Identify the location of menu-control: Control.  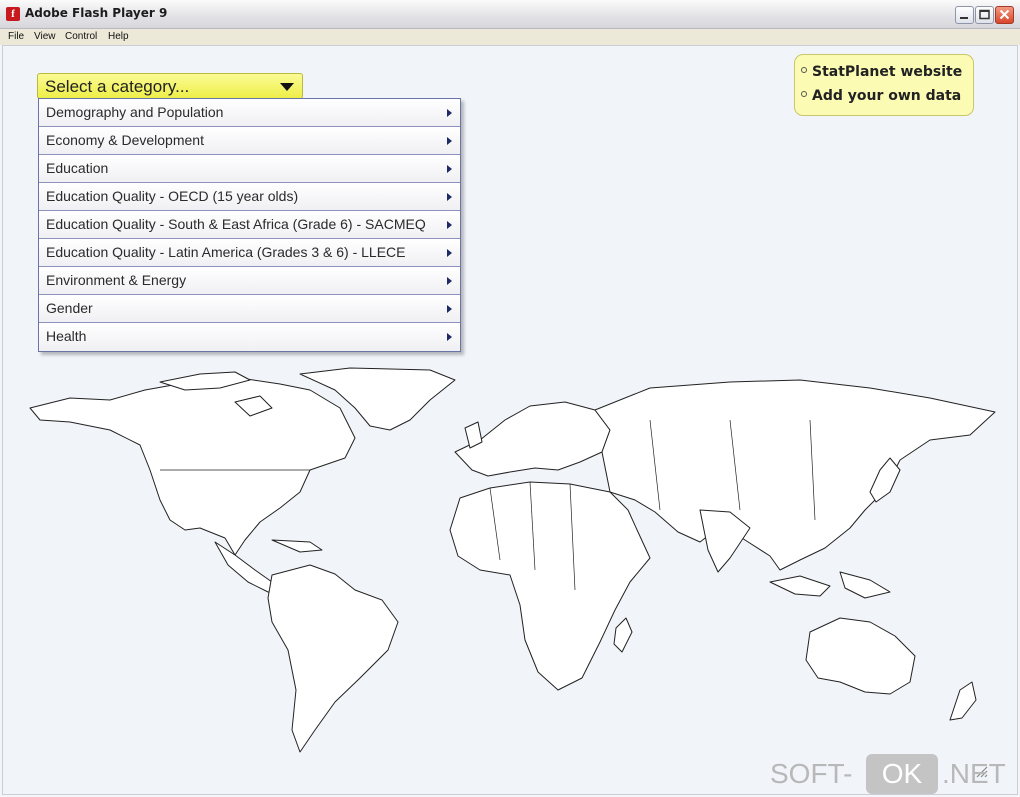
(81, 36).